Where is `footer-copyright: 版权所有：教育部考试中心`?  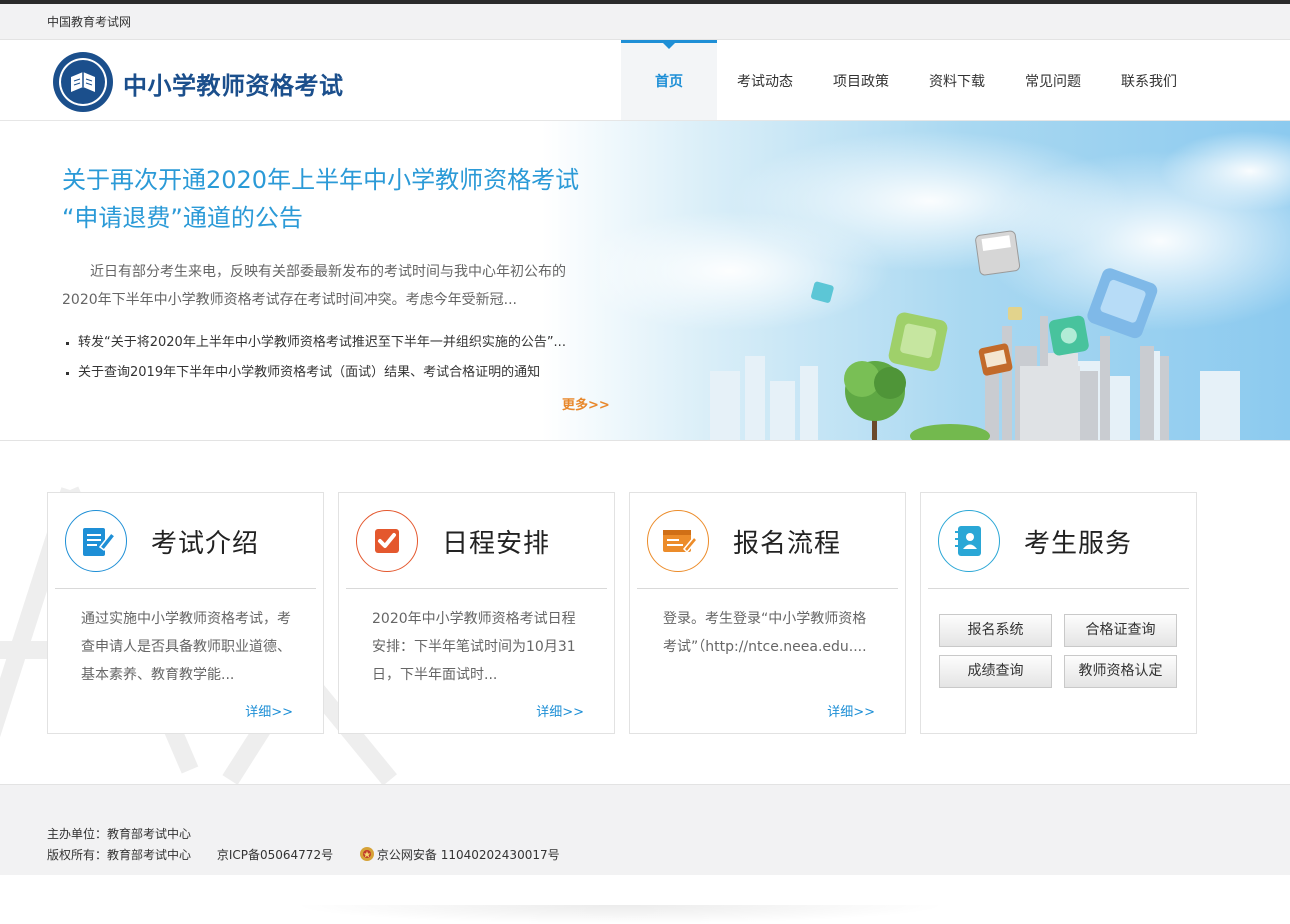
footer-copyright: 版权所有：教育部考试中心 is located at coordinates (119, 855).